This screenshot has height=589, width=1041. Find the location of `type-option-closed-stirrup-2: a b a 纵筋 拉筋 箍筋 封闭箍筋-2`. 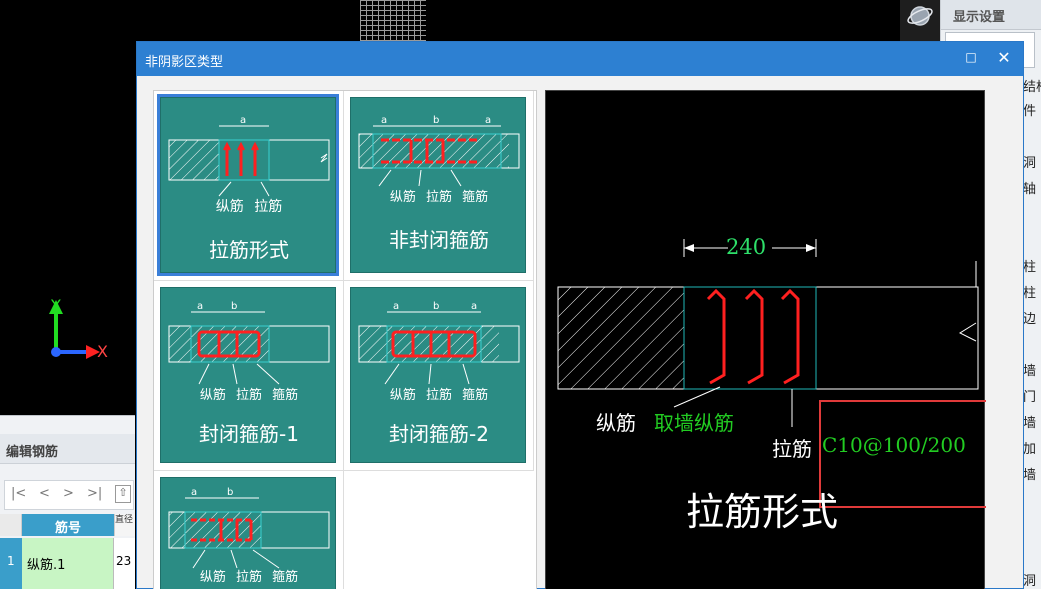

type-option-closed-stirrup-2: a b a 纵筋 拉筋 箍筋 封闭箍筋-2 is located at coordinates (438, 375).